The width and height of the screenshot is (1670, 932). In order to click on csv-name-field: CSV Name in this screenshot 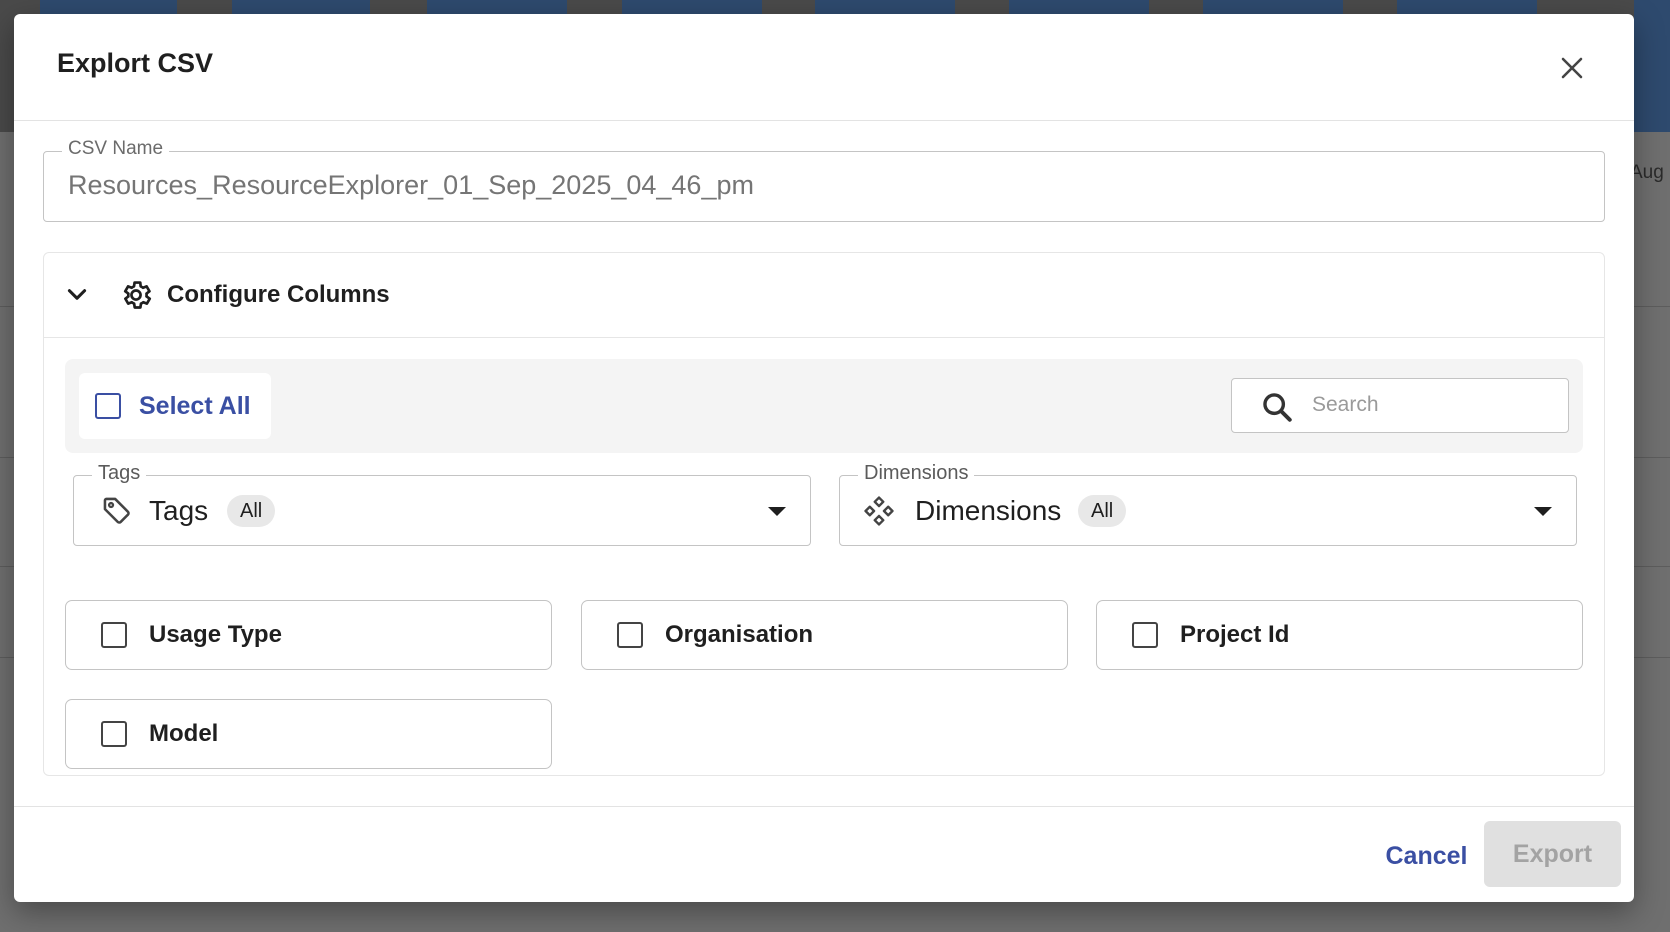, I will do `click(824, 180)`.